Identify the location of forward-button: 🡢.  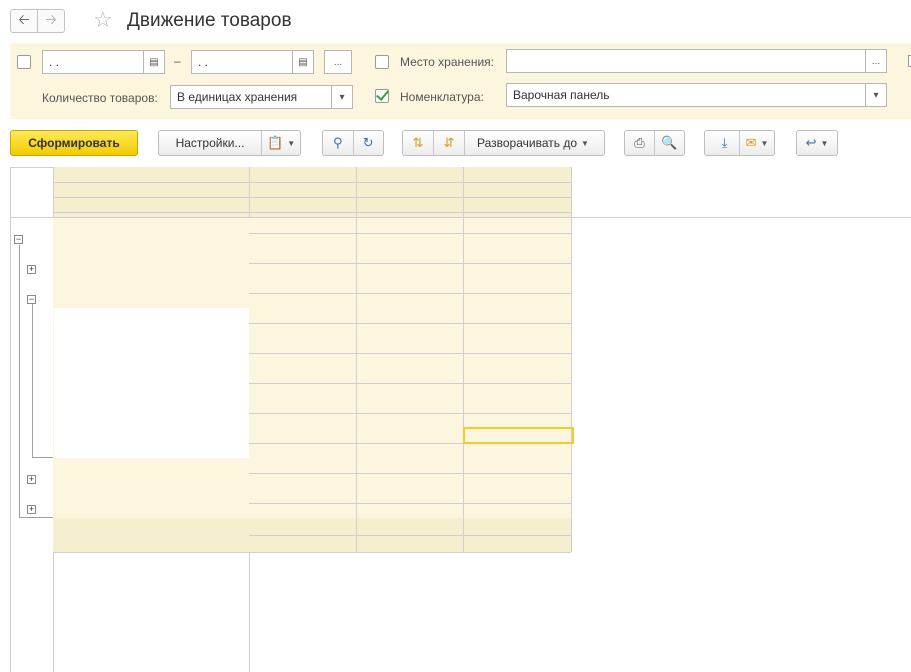
(51, 21).